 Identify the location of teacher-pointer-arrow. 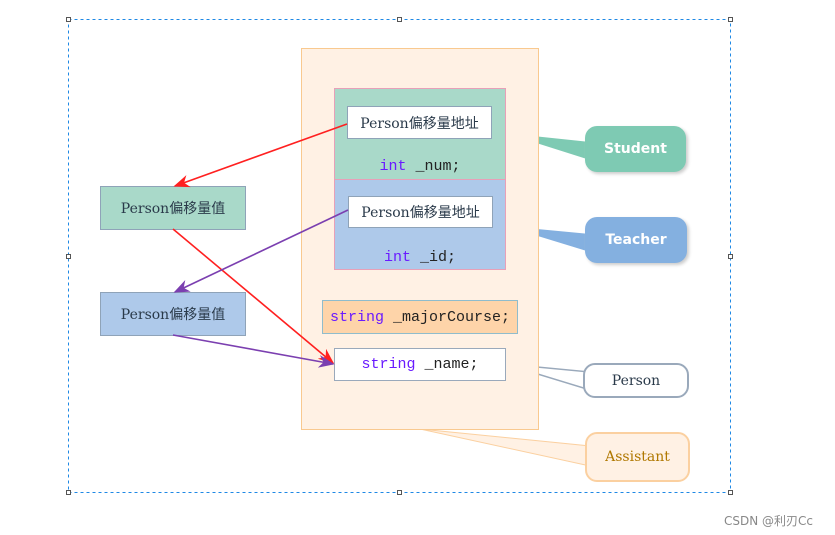
(261, 251).